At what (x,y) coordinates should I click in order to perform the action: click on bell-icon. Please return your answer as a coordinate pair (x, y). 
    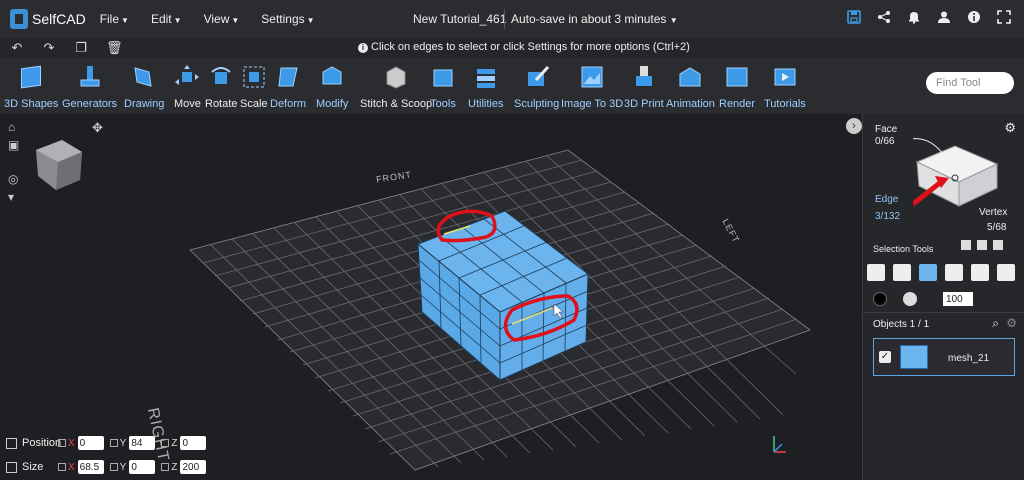
    Looking at the image, I should click on (914, 17).